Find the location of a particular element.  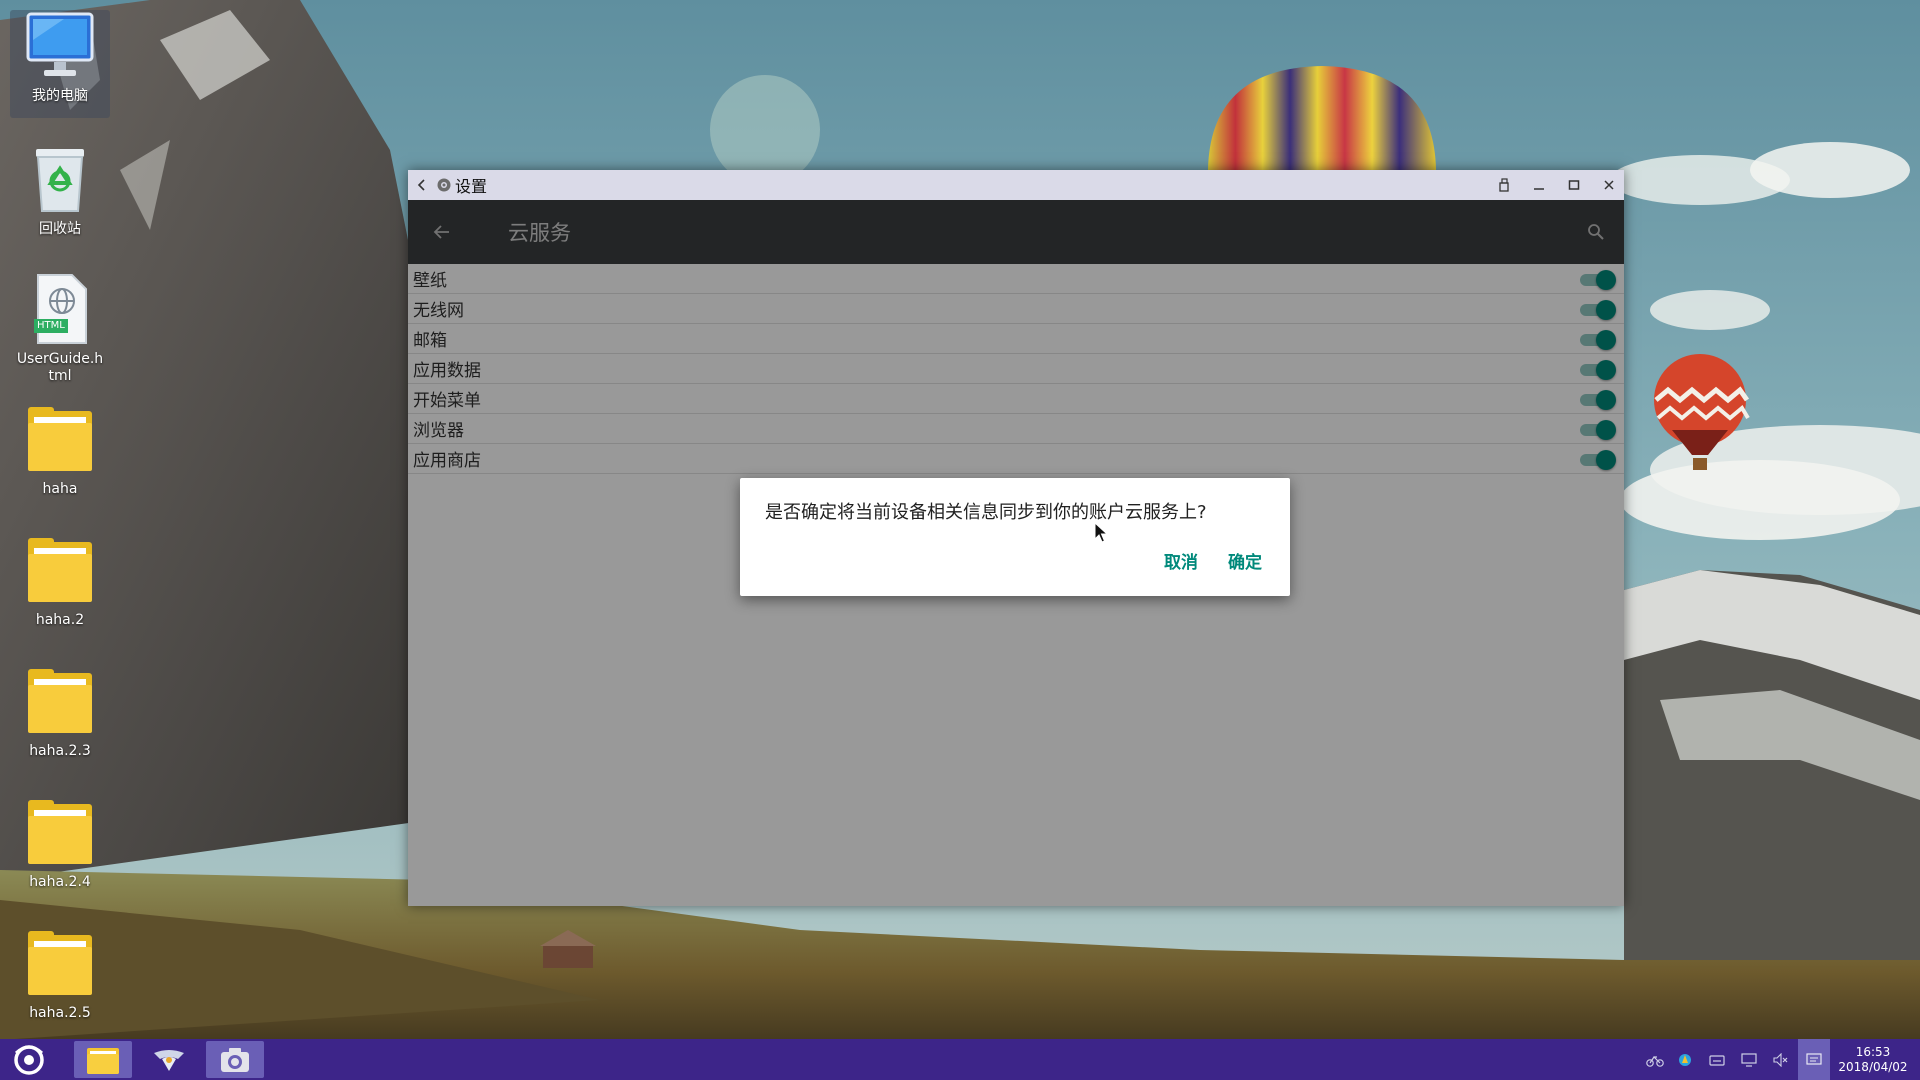

maximize-button is located at coordinates (1574, 185).